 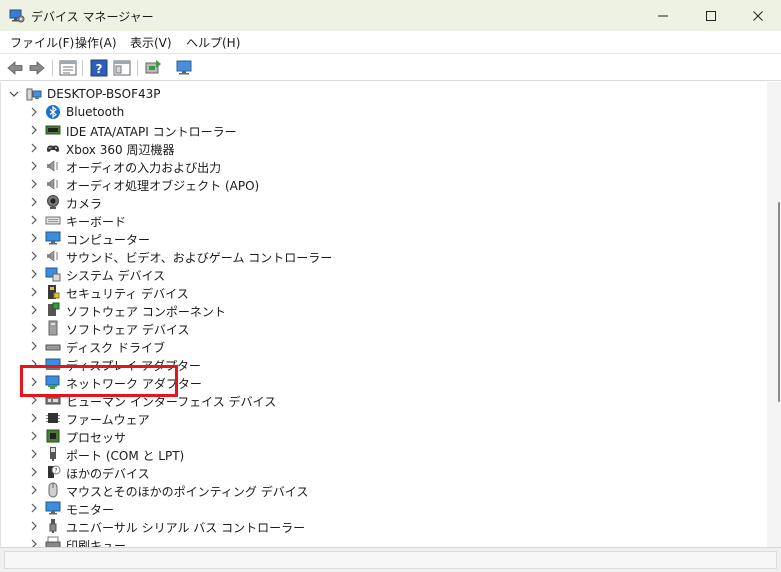 What do you see at coordinates (53, 347) in the screenshot?
I see `disk-drive-icon` at bounding box center [53, 347].